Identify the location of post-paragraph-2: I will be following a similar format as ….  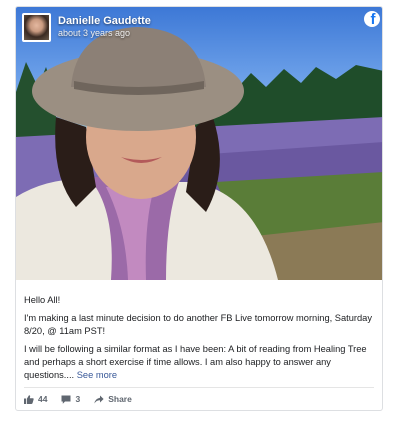
(199, 362).